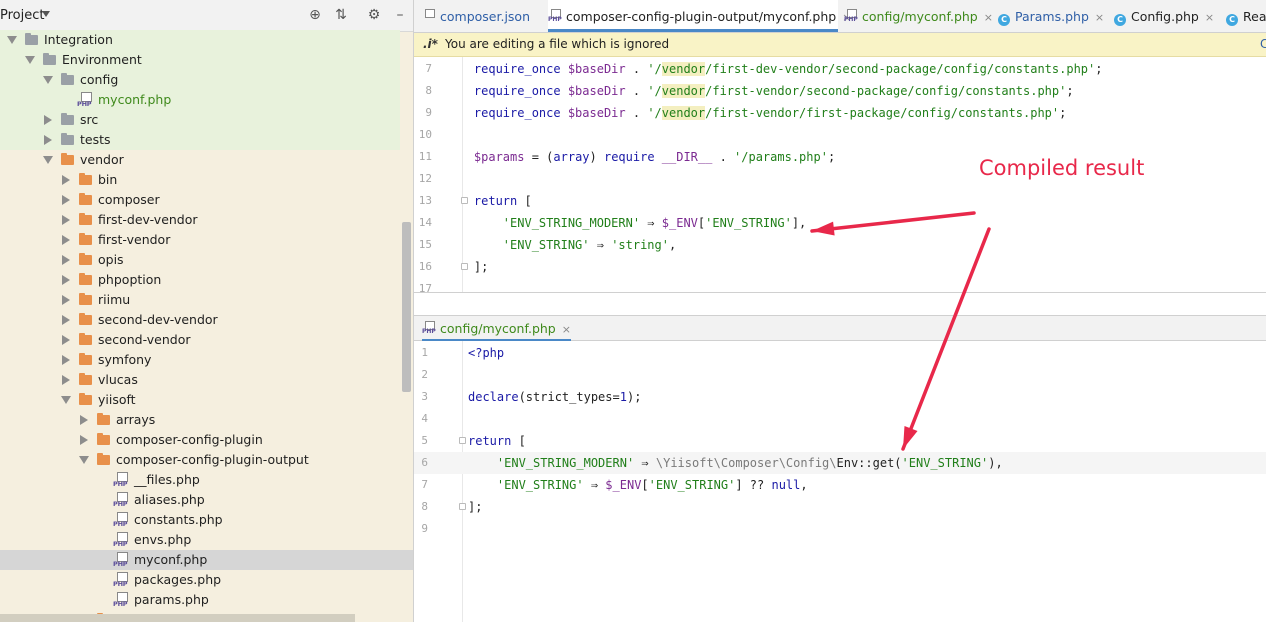  Describe the element at coordinates (200, 280) in the screenshot. I see `tree-item: phpoption` at that location.